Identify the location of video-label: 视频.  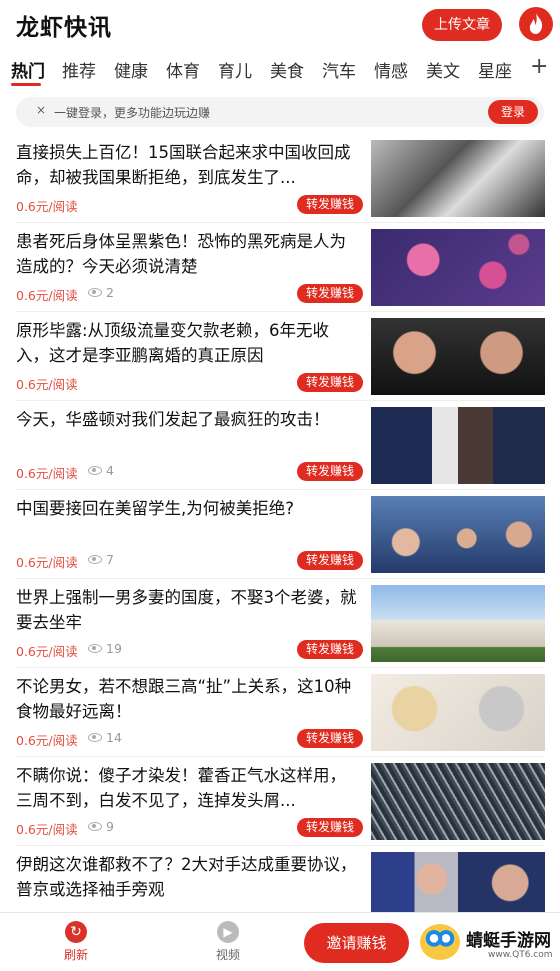
(227, 955).